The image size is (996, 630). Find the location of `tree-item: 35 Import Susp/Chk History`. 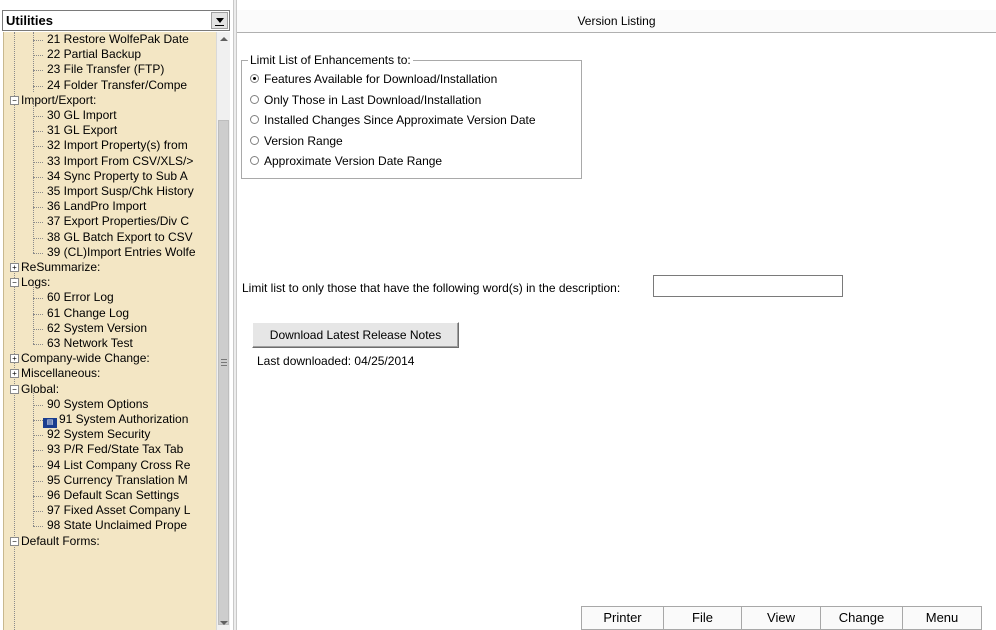

tree-item: 35 Import Susp/Chk History is located at coordinates (120, 191).